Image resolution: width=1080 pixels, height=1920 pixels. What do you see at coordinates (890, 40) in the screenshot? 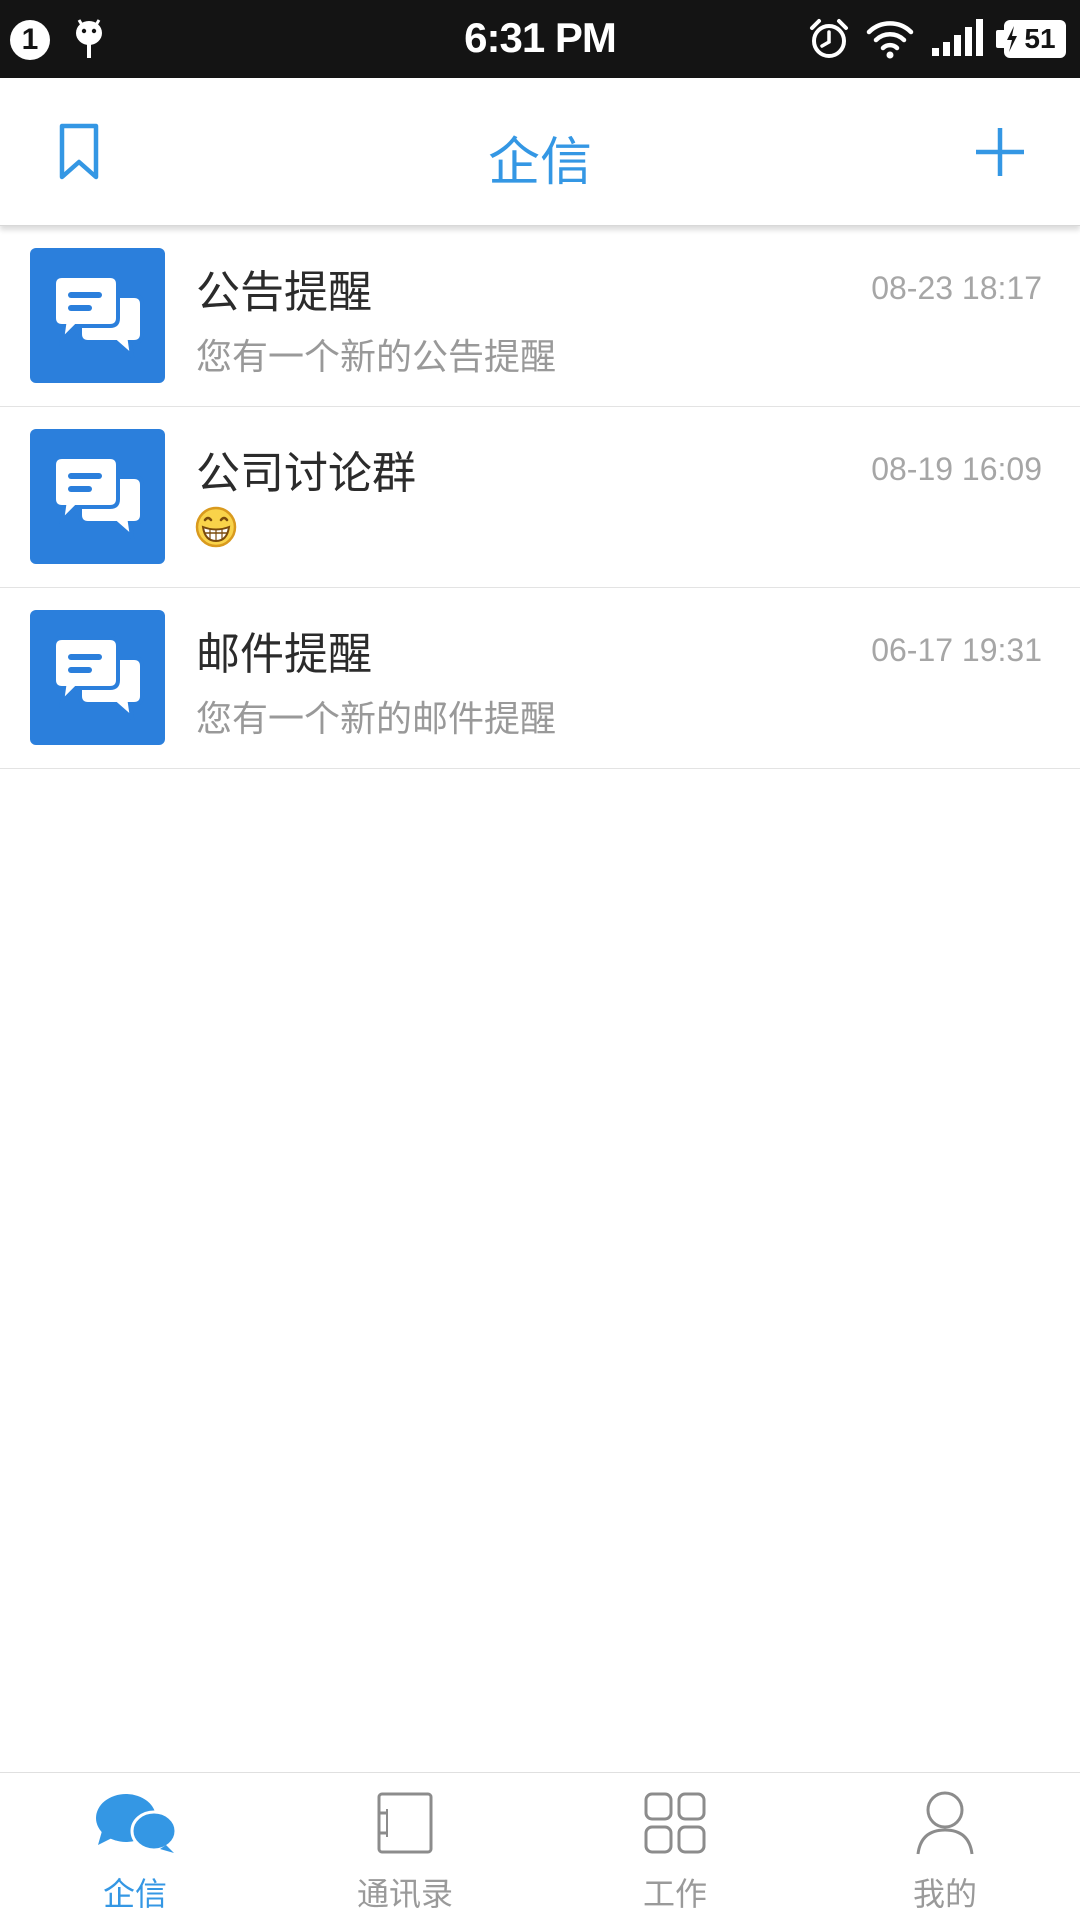
I see `wifi-icon` at bounding box center [890, 40].